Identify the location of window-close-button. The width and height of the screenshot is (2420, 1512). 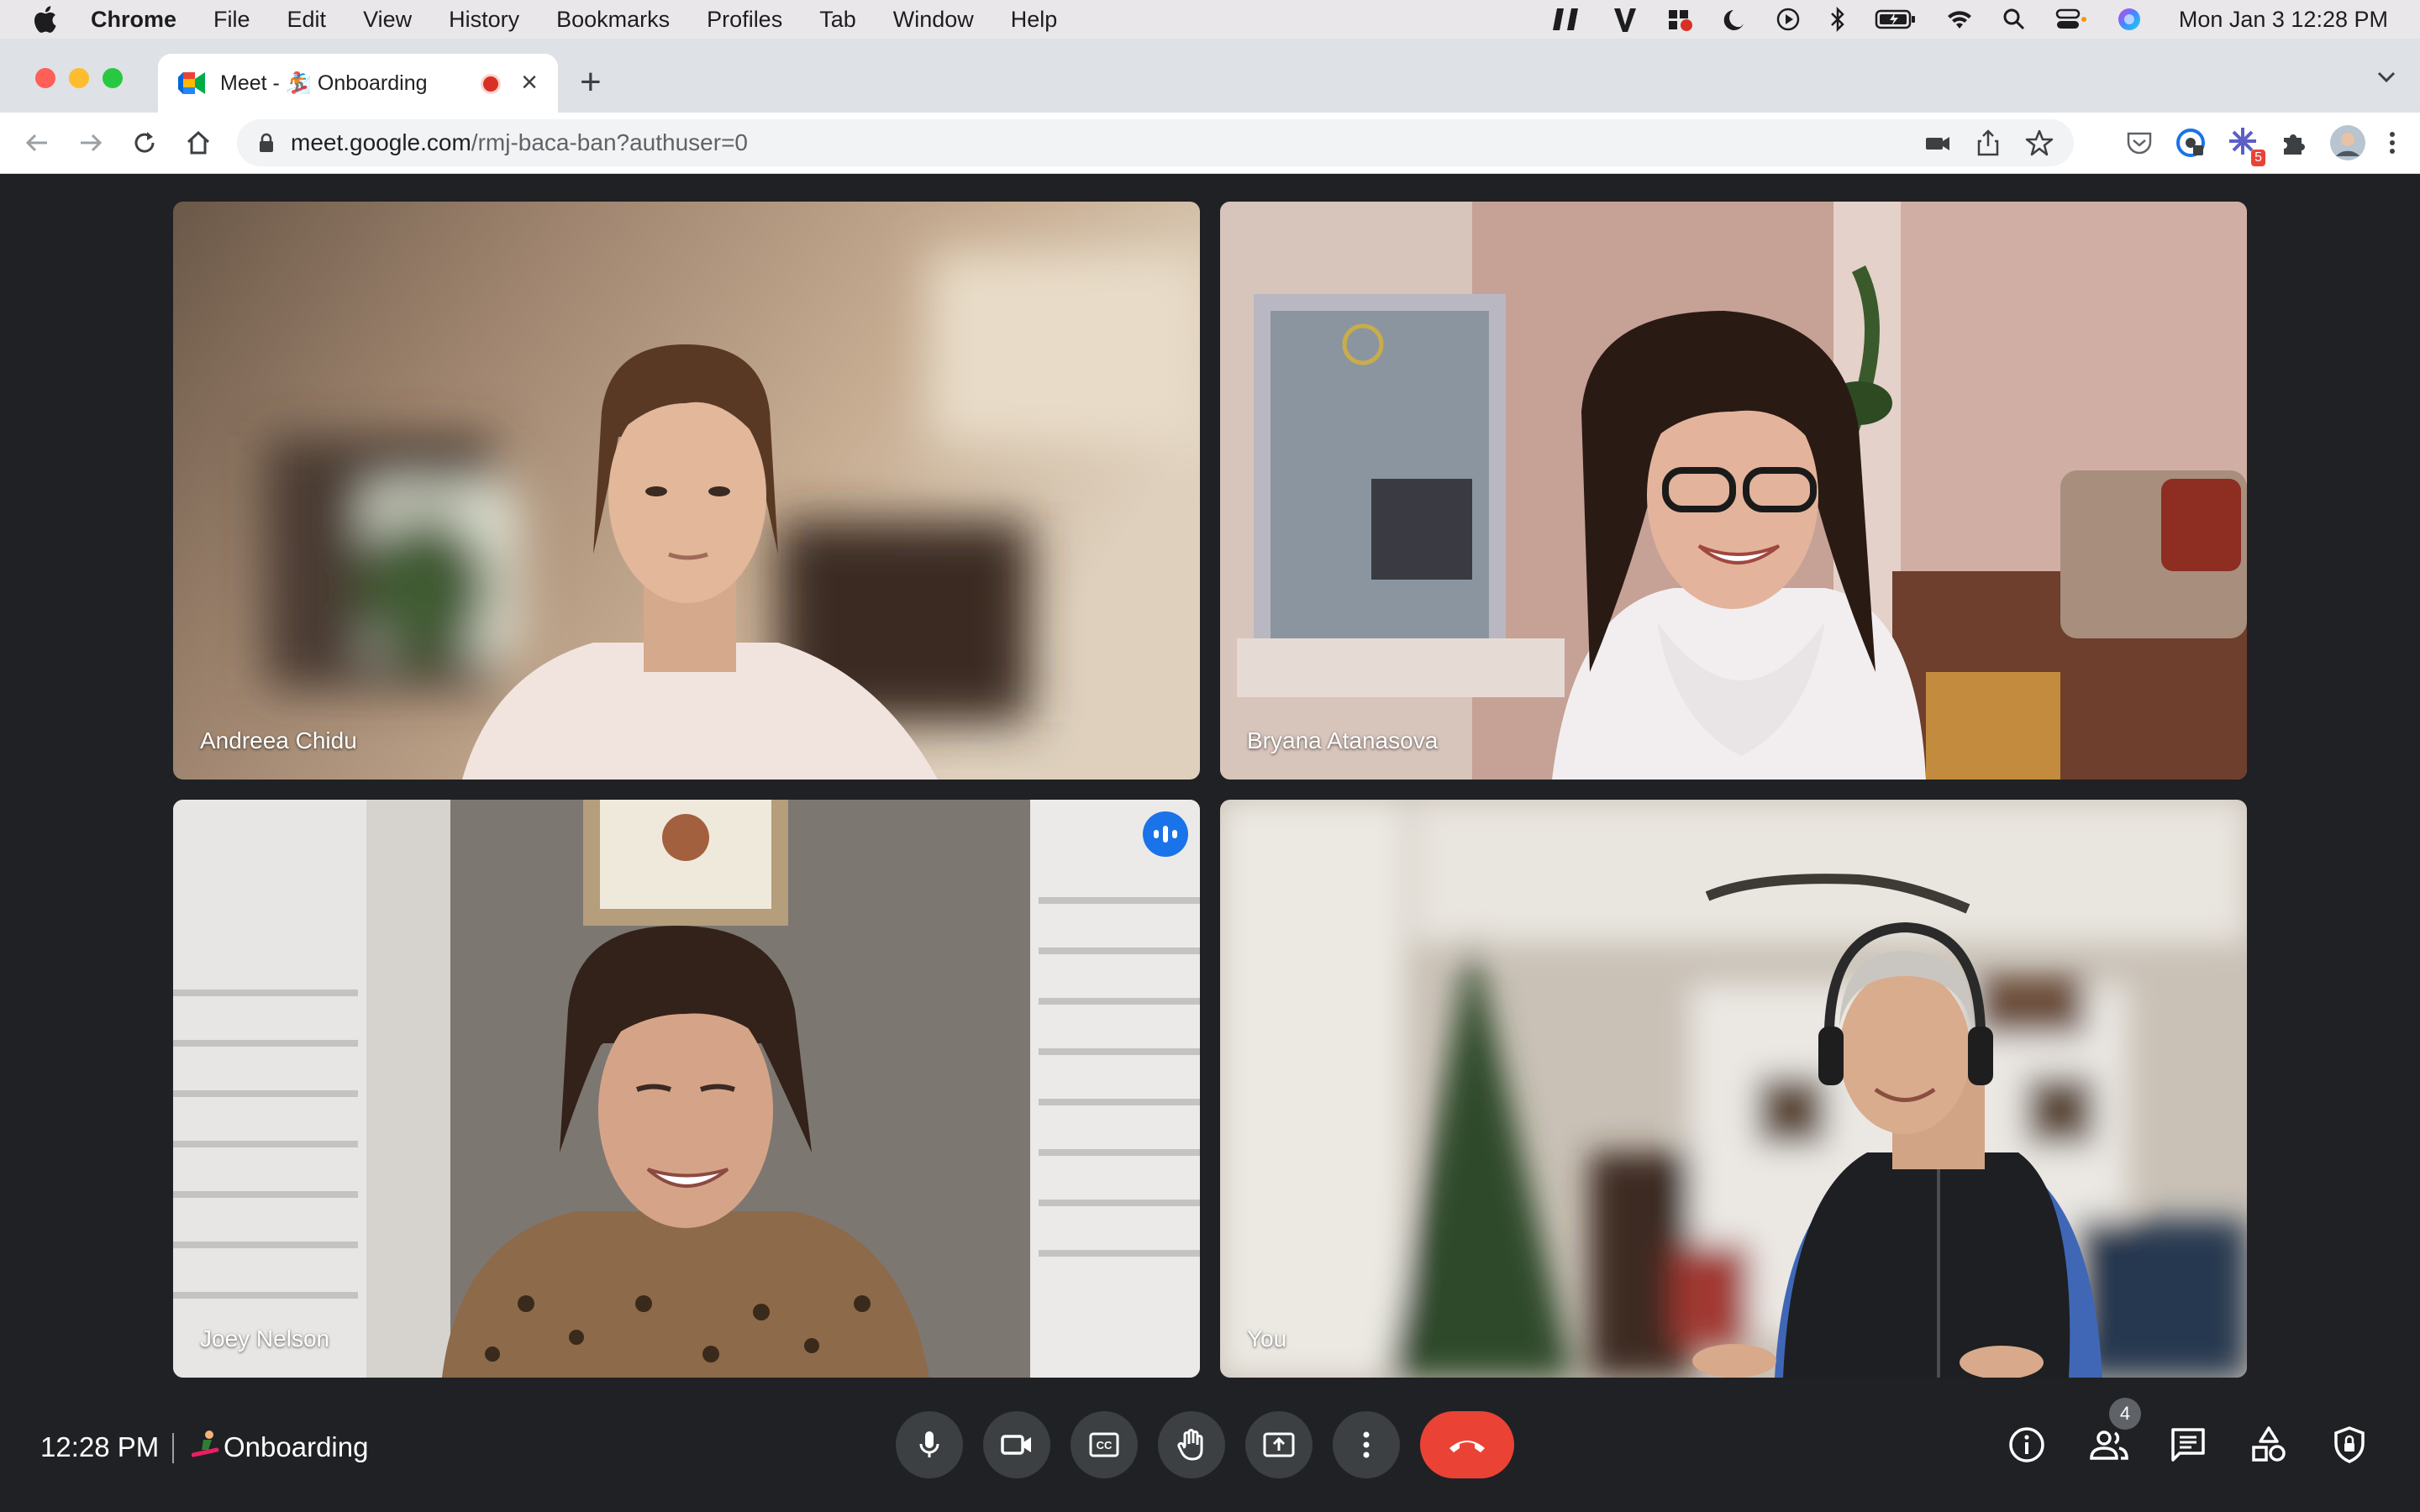
(45, 78).